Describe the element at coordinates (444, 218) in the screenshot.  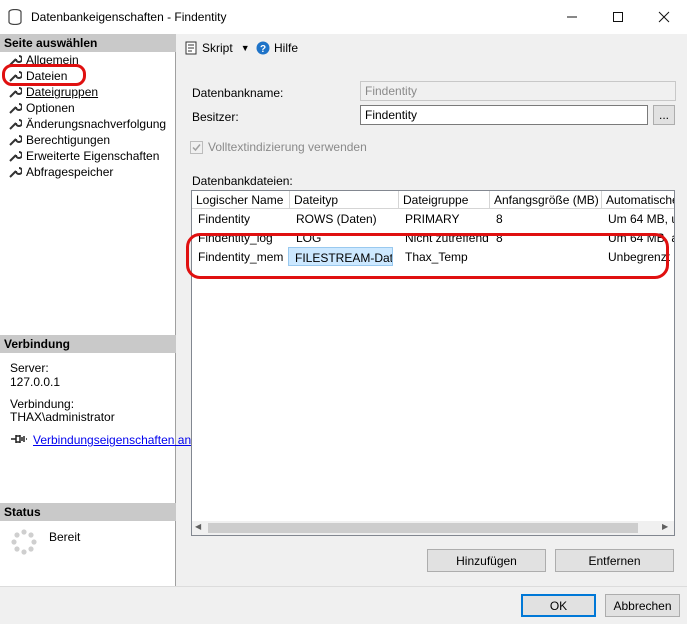
I see `grid-cell: PRIMARY` at that location.